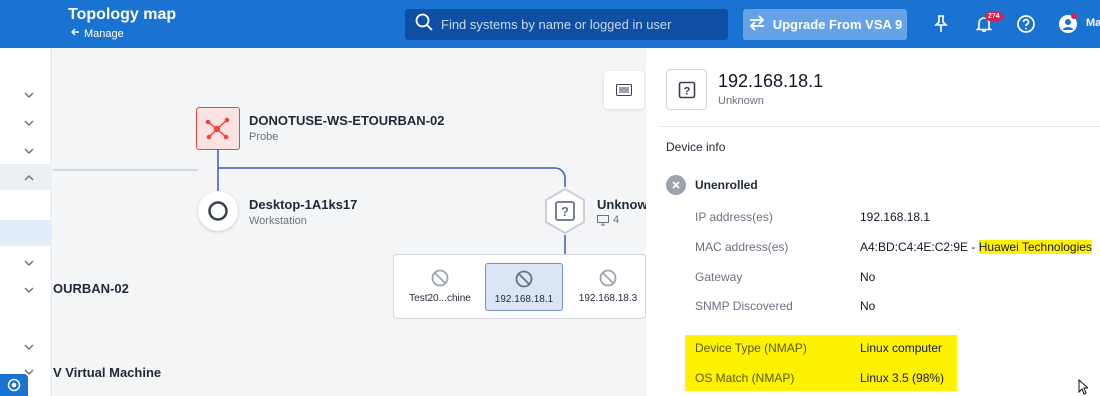 This screenshot has height=396, width=1100. What do you see at coordinates (757, 24) in the screenshot?
I see `swap-icon` at bounding box center [757, 24].